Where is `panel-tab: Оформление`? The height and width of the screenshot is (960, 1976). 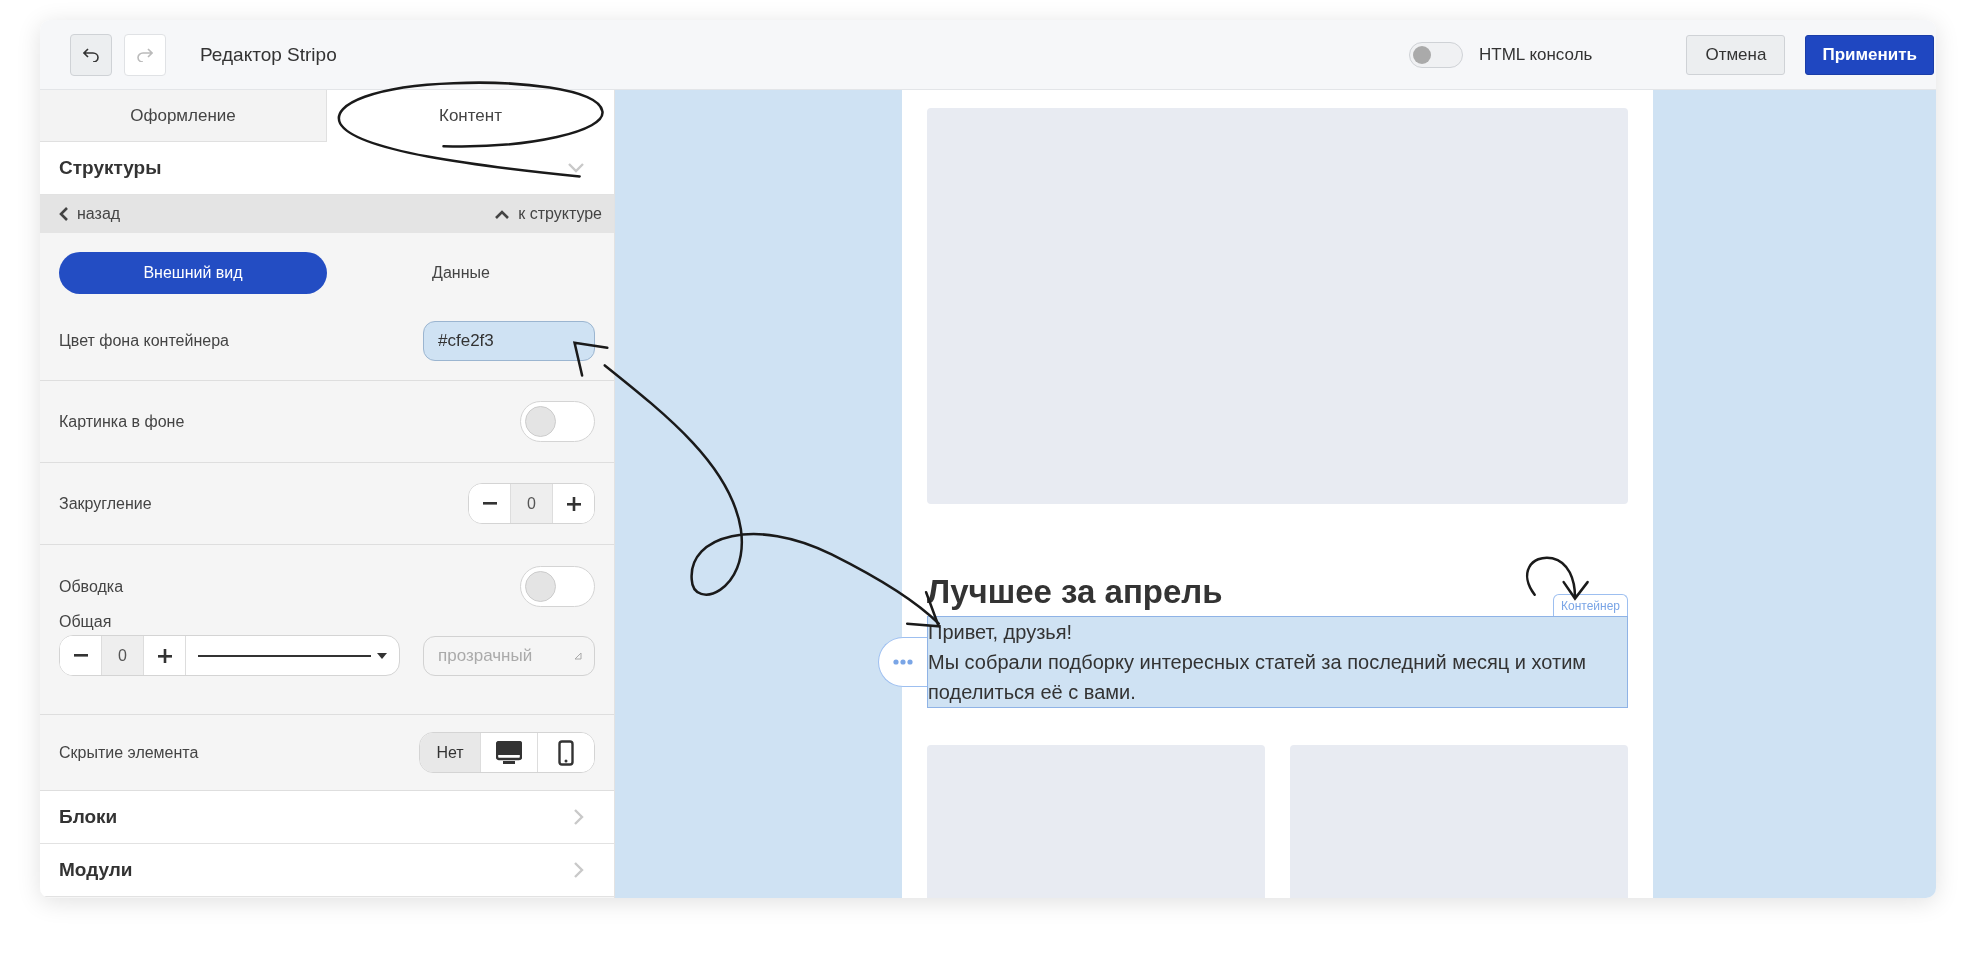
panel-tab: Оформление is located at coordinates (183, 116).